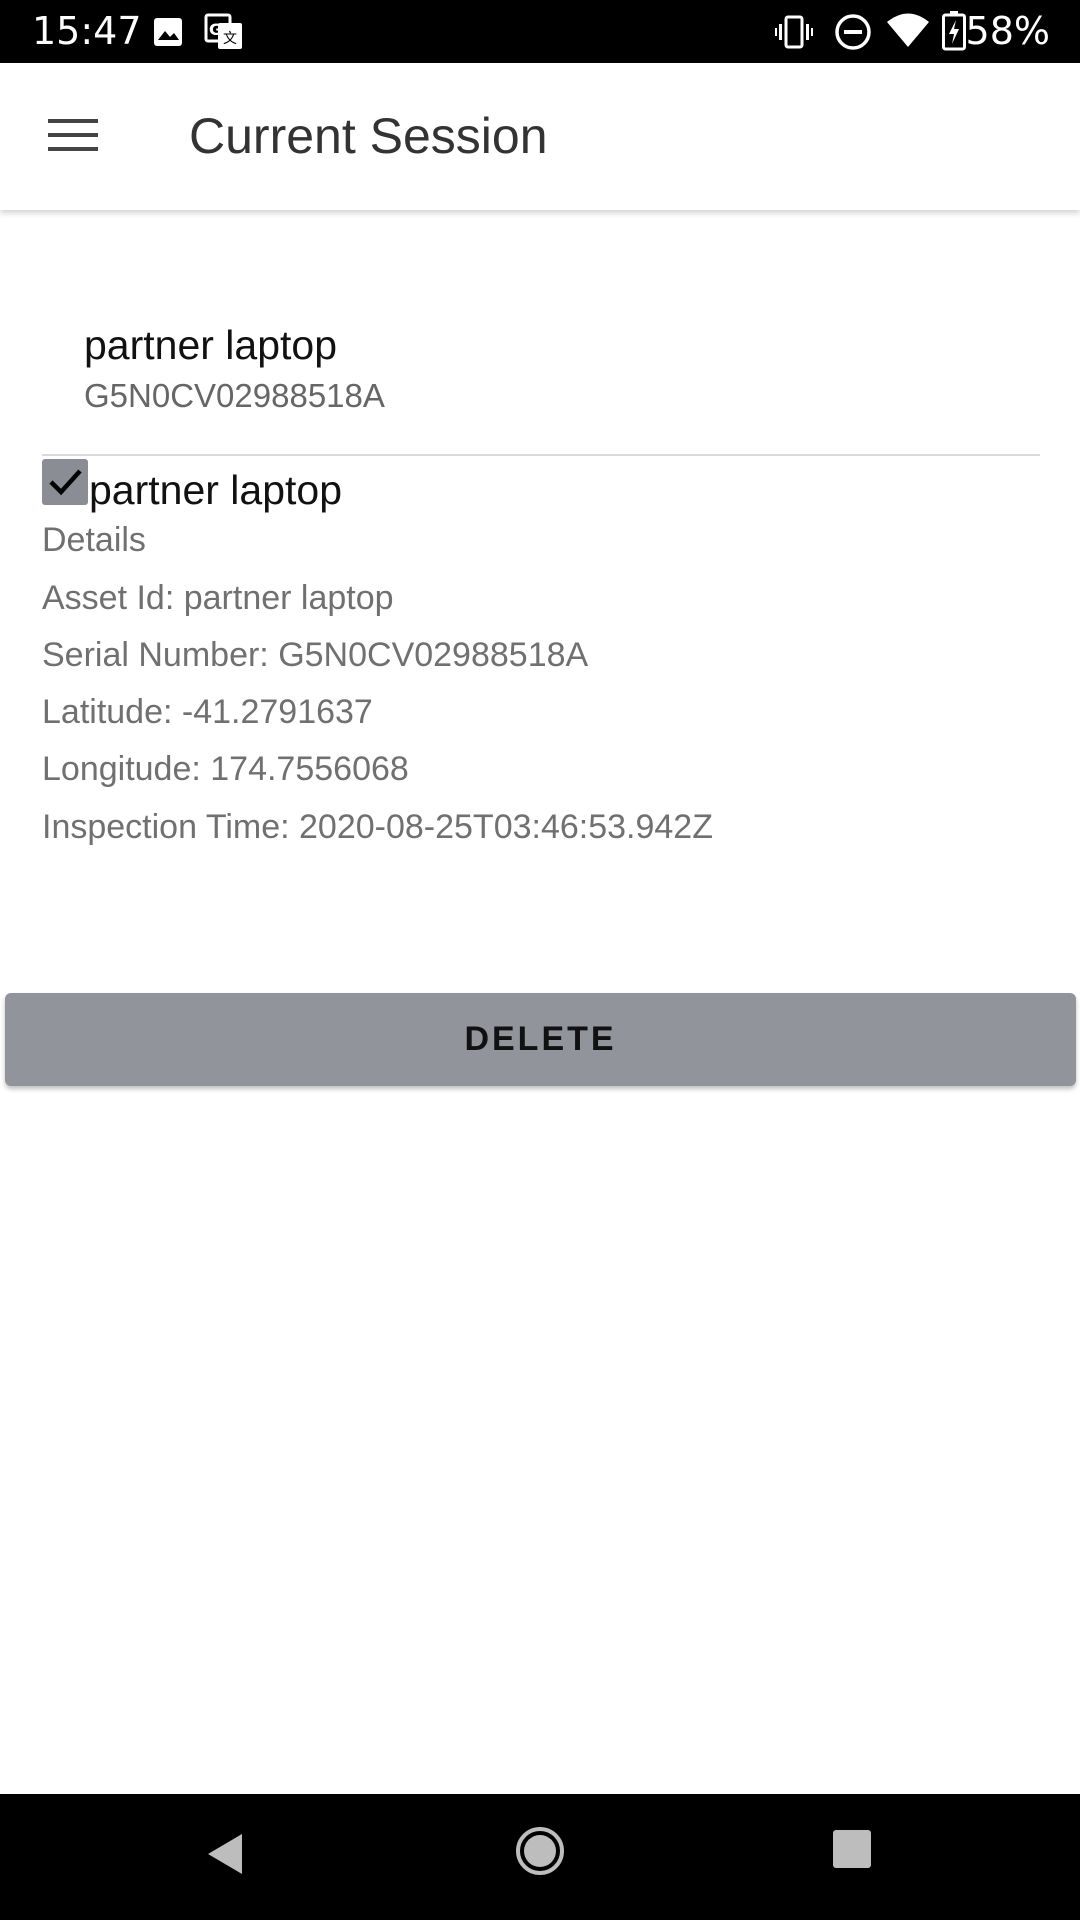 This screenshot has width=1080, height=1920. Describe the element at coordinates (852, 1853) in the screenshot. I see `recents-icon` at that location.